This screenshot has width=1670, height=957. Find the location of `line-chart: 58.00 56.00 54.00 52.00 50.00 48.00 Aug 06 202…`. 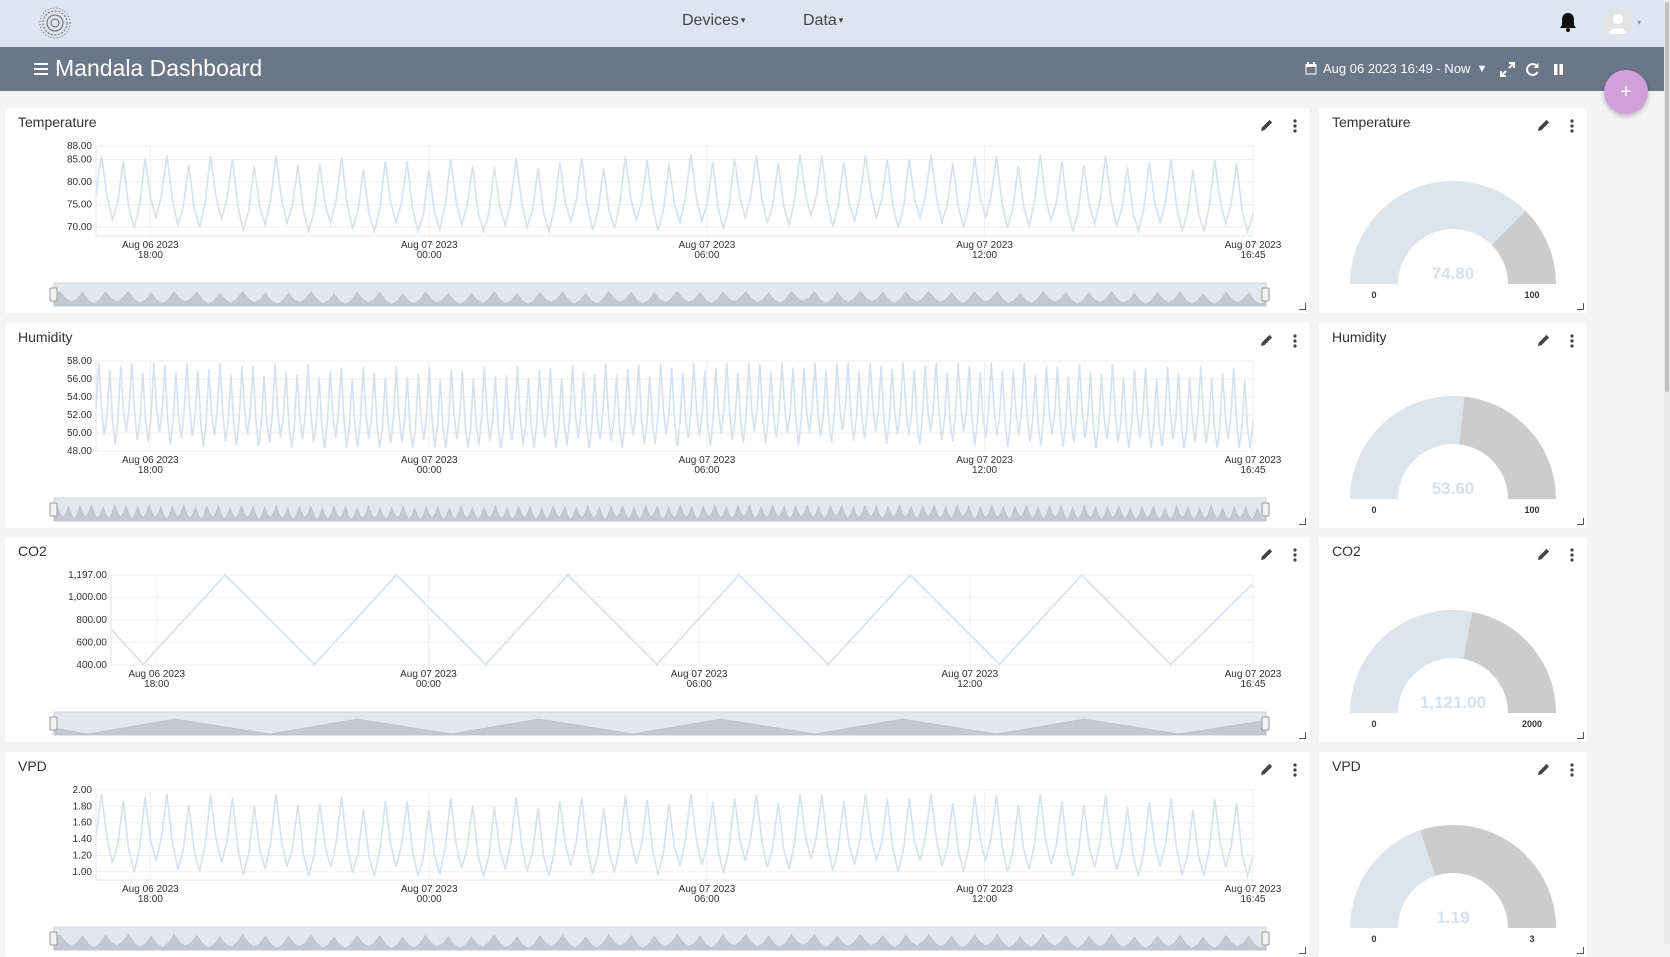

line-chart: 58.00 56.00 54.00 52.00 50.00 48.00 Aug 06 202… is located at coordinates (665, 439).